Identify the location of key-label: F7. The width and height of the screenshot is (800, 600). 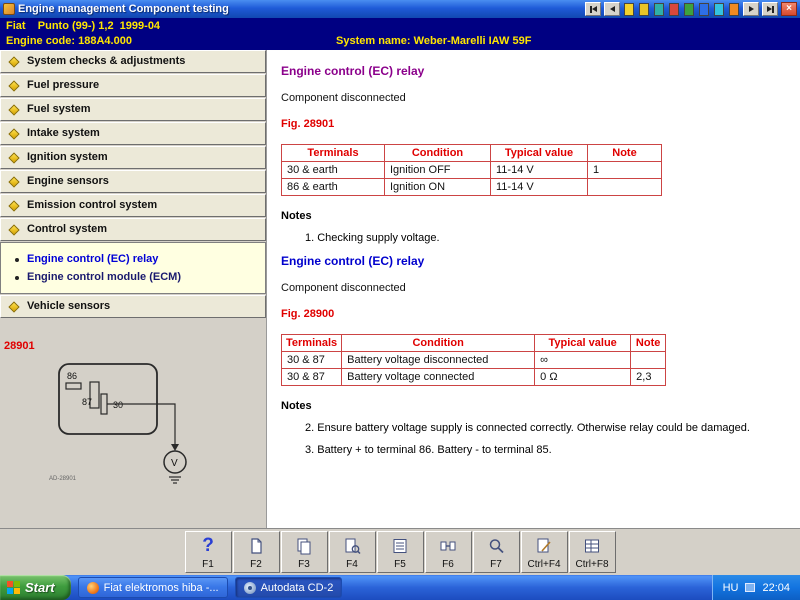
(496, 564).